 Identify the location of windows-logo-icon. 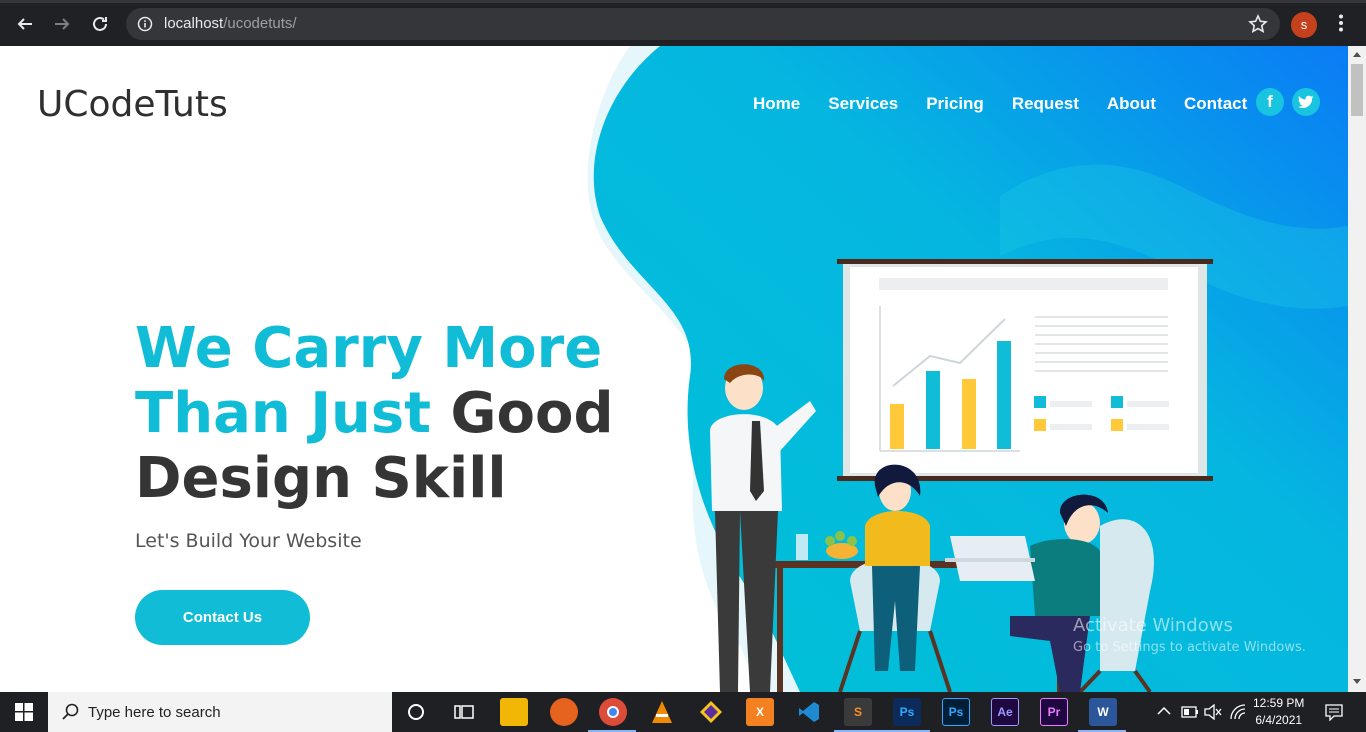
(24, 712).